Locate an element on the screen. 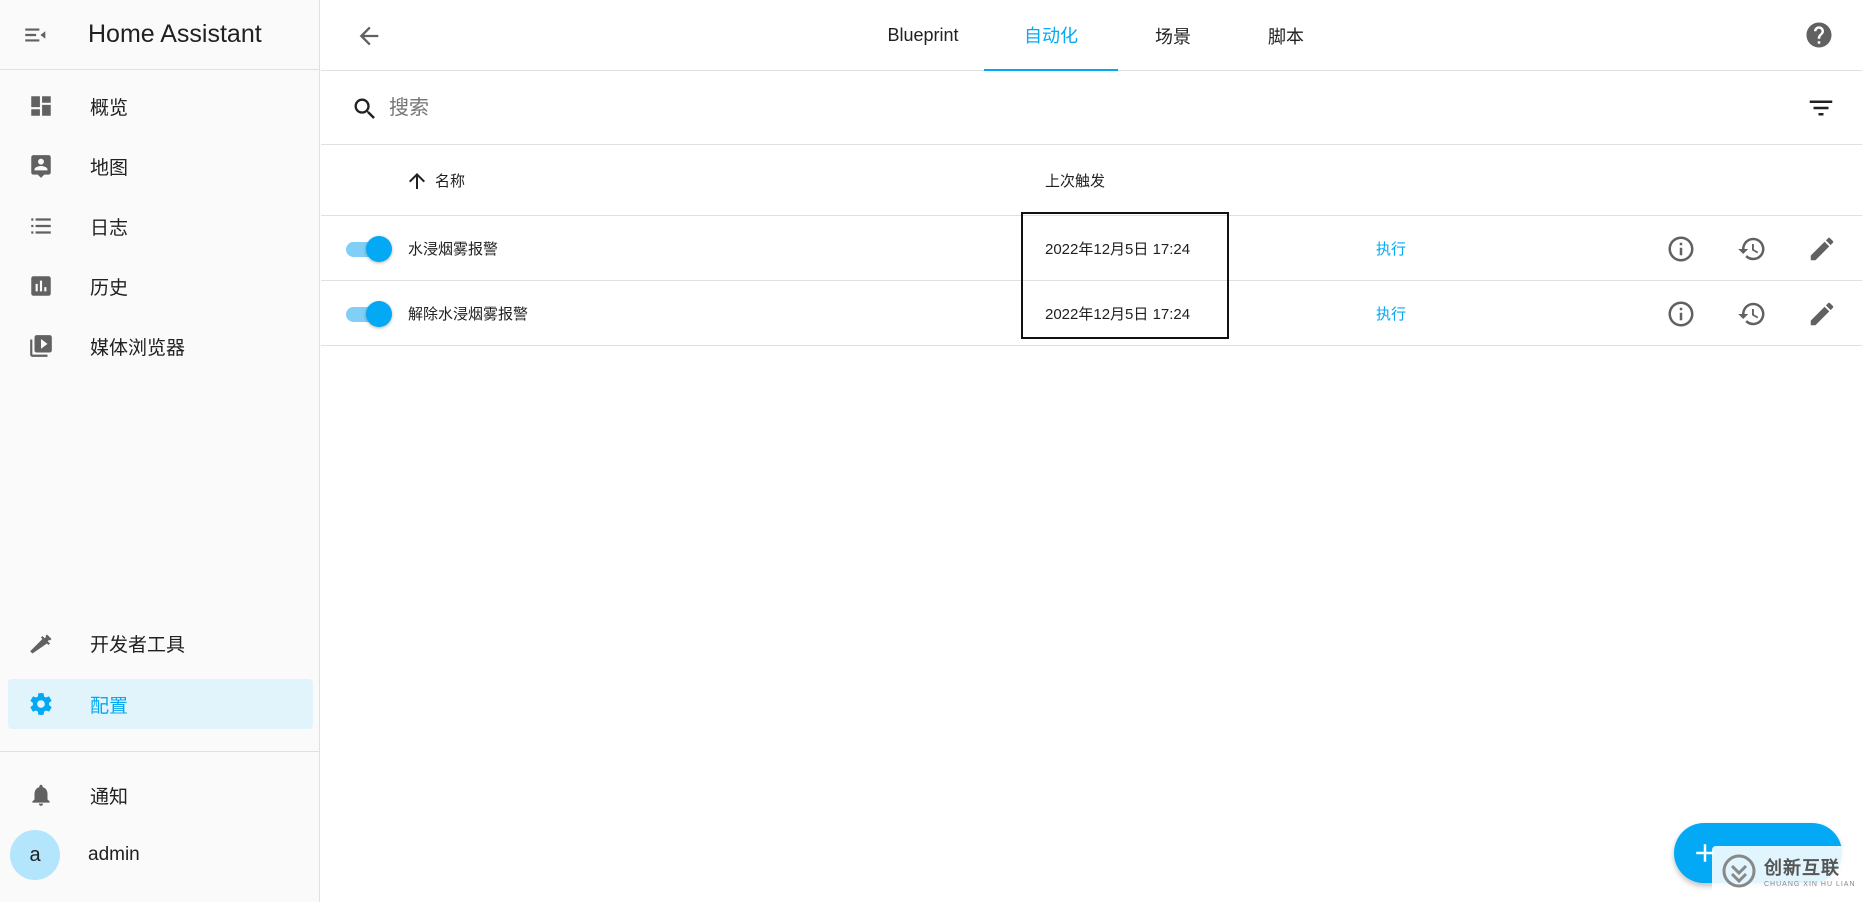 Image resolution: width=1862 pixels, height=902 pixels. sidebar-item-label: 日志 is located at coordinates (109, 228).